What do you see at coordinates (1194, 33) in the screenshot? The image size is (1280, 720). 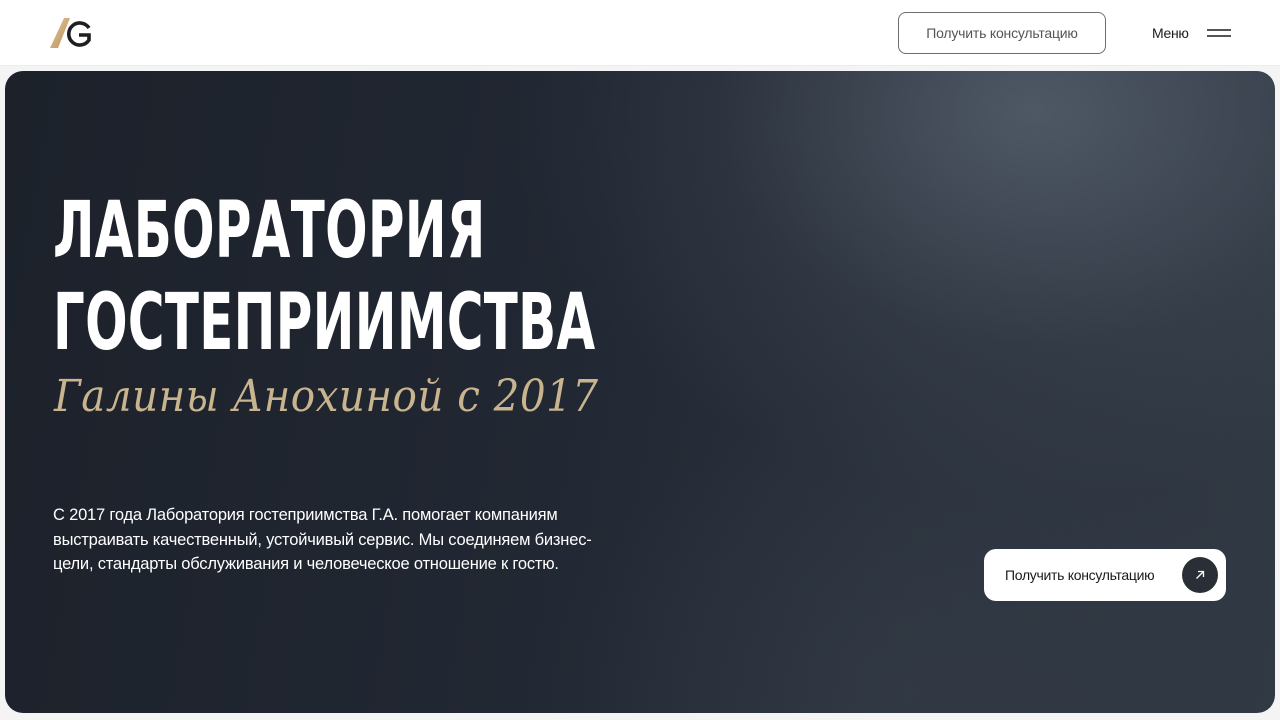 I see `menu-button: Меню` at bounding box center [1194, 33].